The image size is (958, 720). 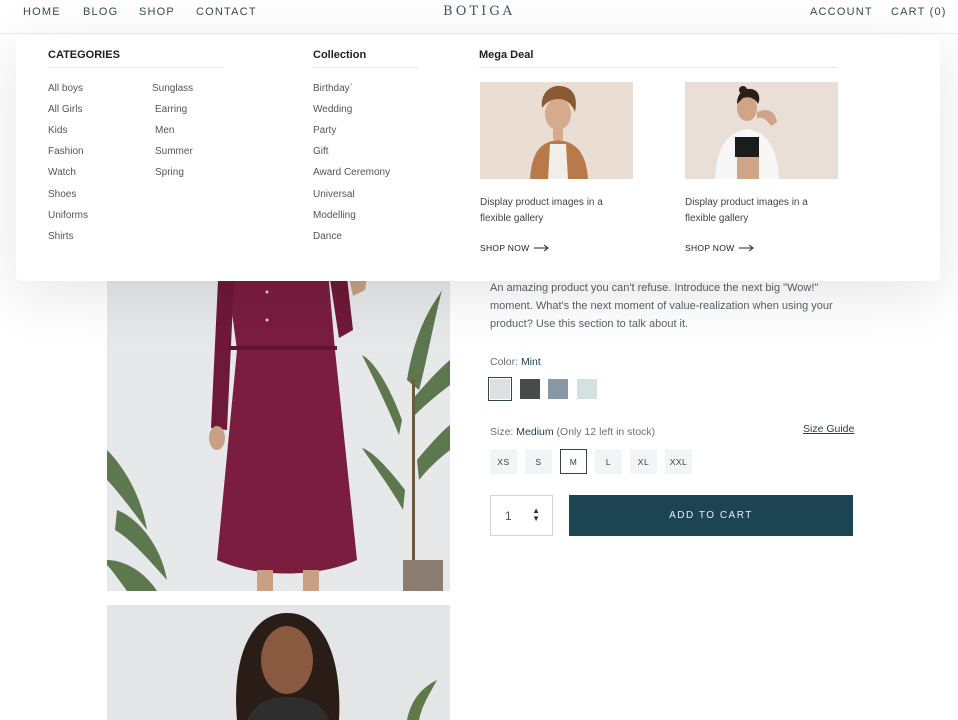 What do you see at coordinates (606, 432) in the screenshot?
I see `stock-note: (Only 12 left in stock)` at bounding box center [606, 432].